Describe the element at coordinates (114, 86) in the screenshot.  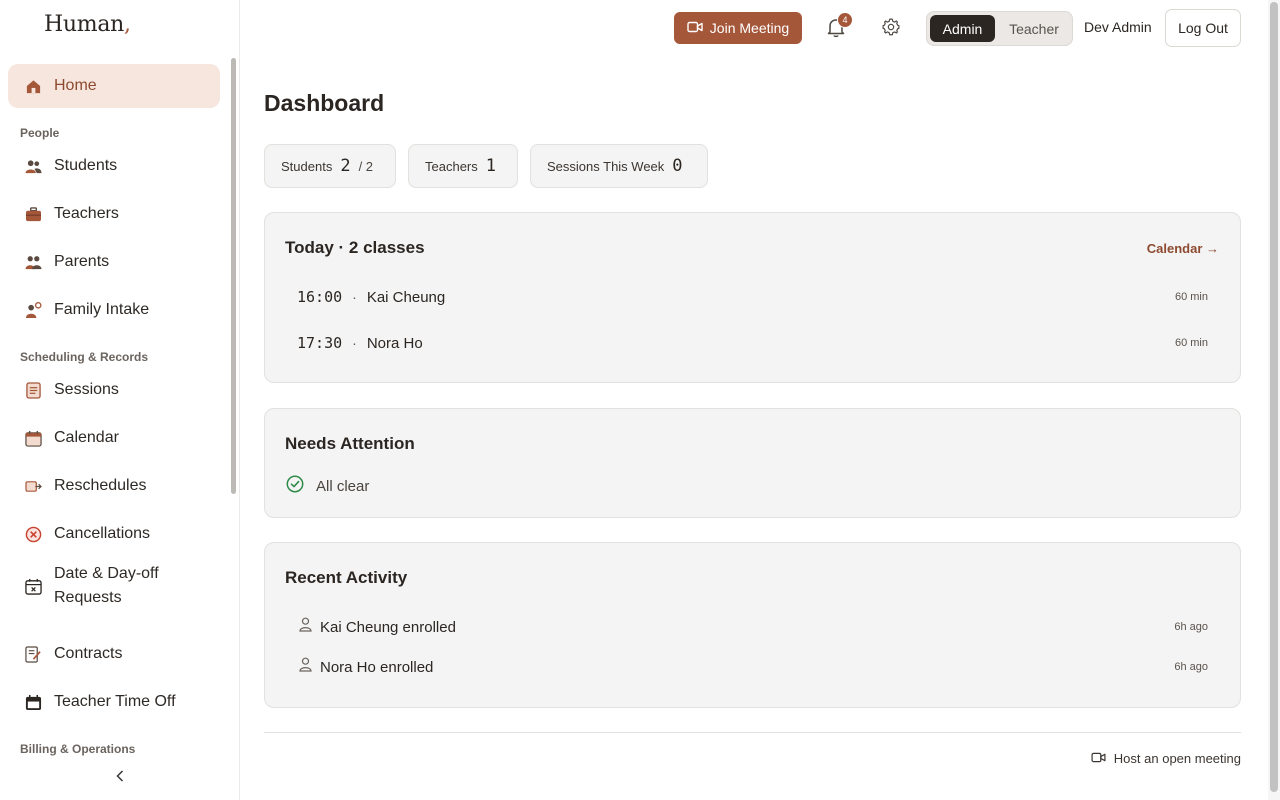
I see `sidebar-item-home: Home` at that location.